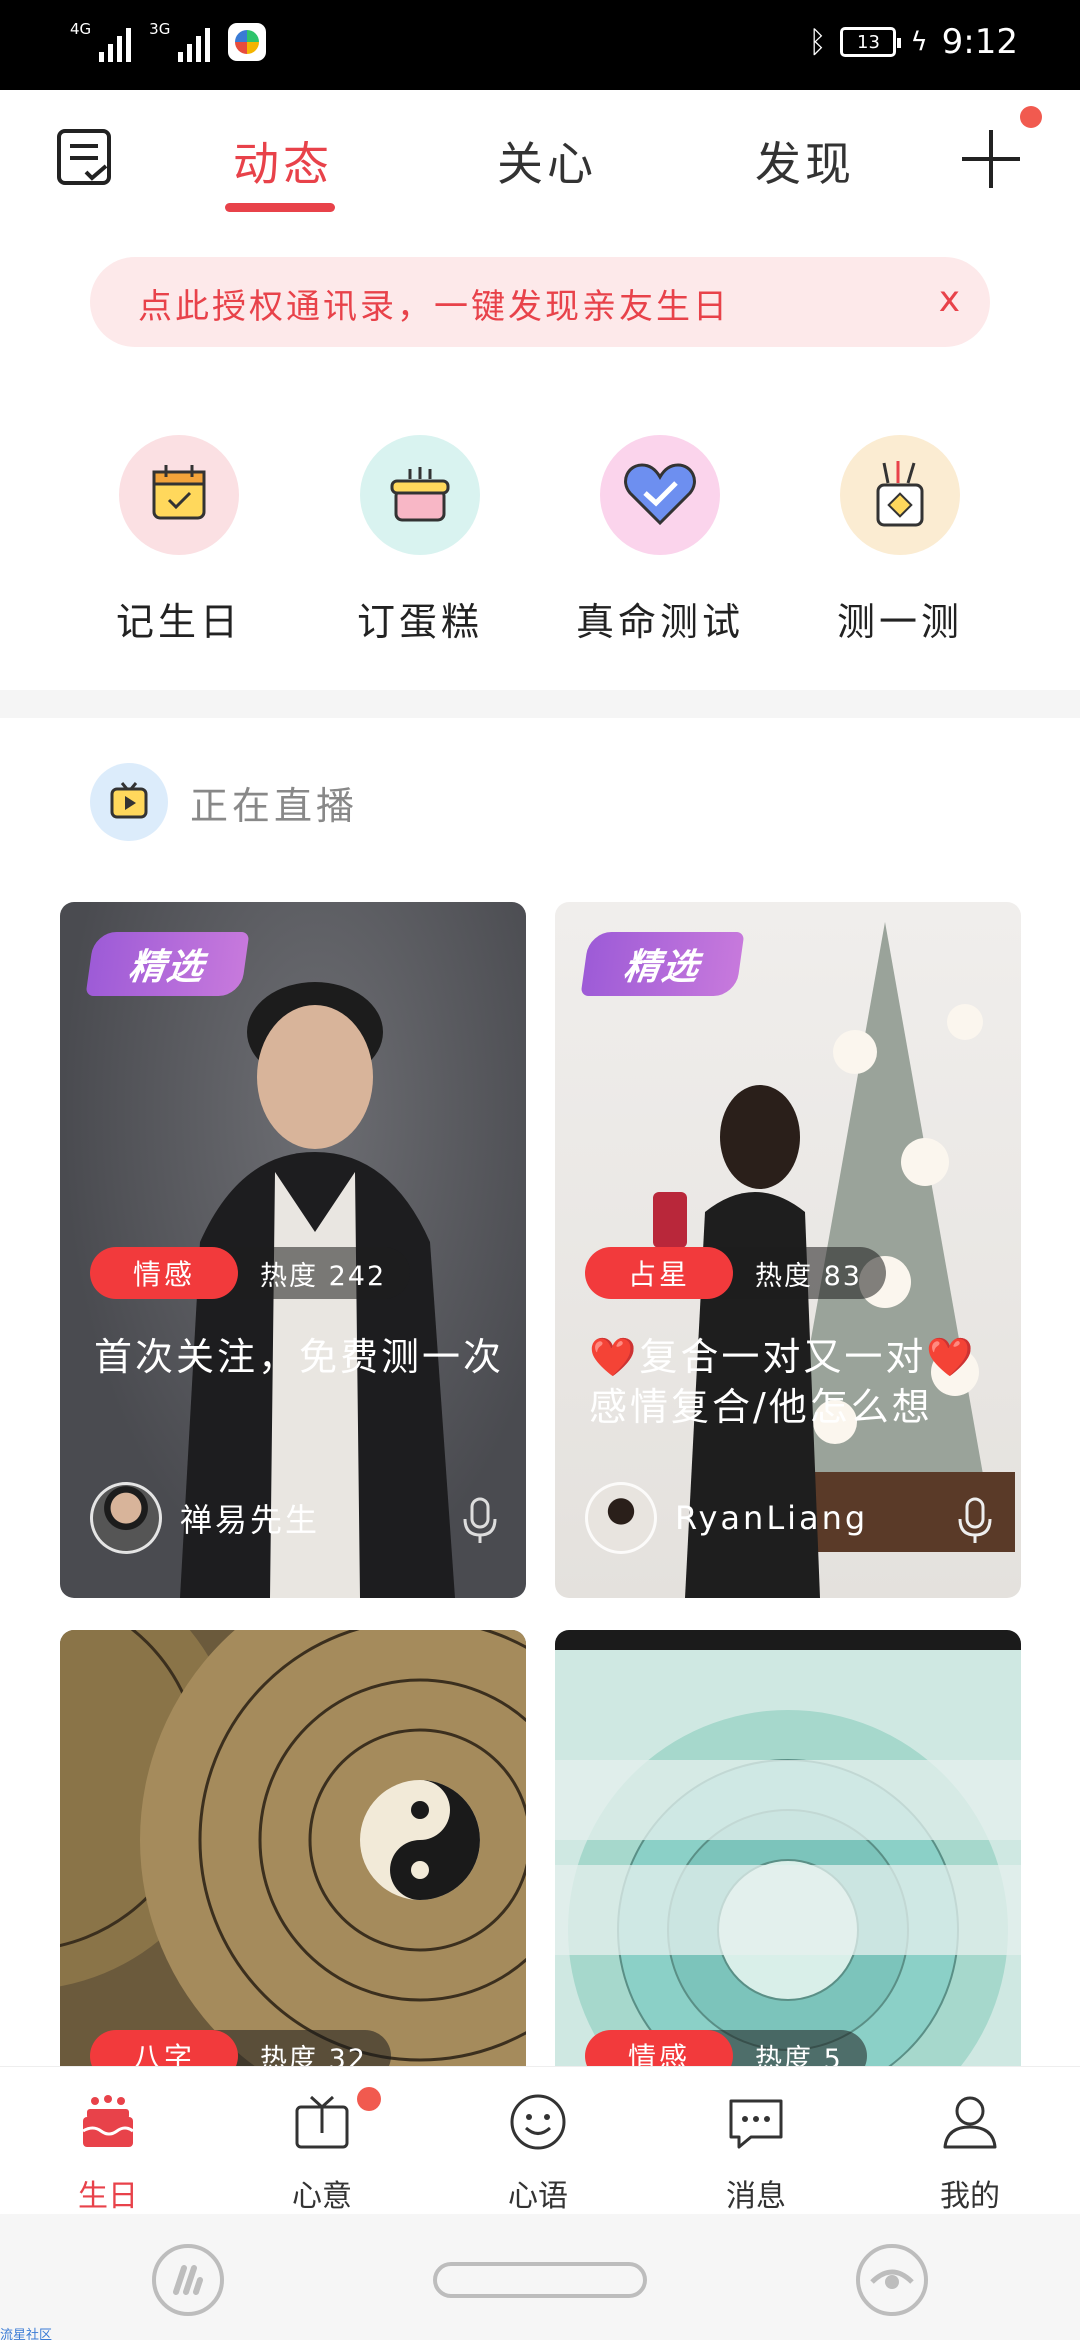 This screenshot has width=1080, height=2340. Describe the element at coordinates (240, 2048) in the screenshot. I see `card-tags: 八字 热度 32` at that location.